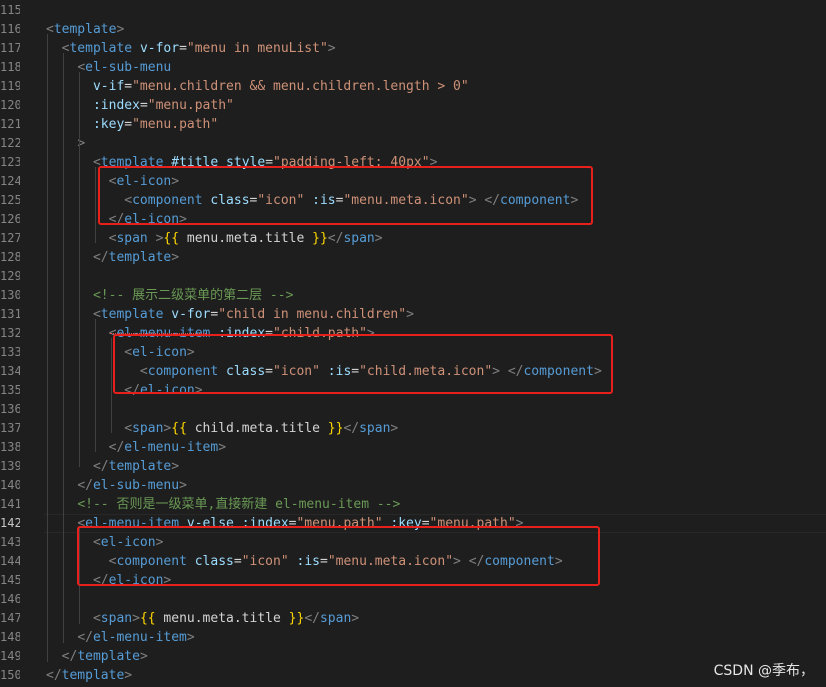 The image size is (826, 687). Describe the element at coordinates (558, 371) in the screenshot. I see `token-tag: component` at that location.